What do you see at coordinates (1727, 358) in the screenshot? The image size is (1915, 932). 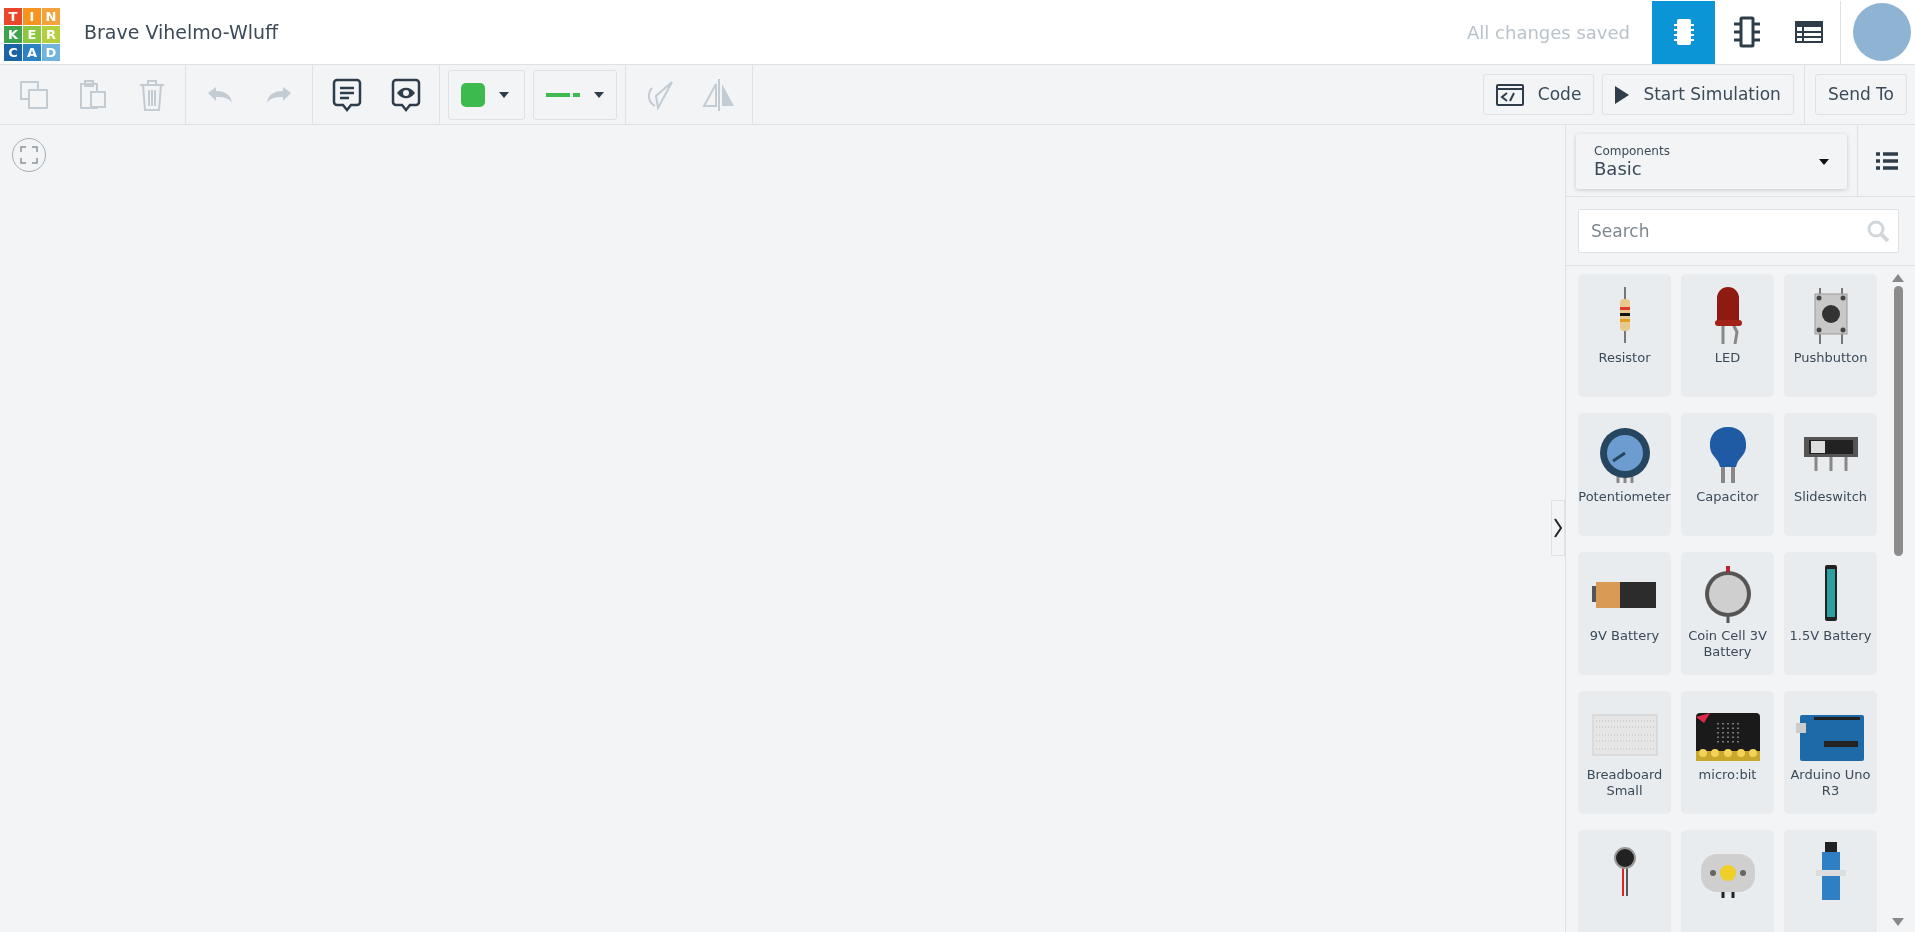 I see `component-label: LED` at bounding box center [1727, 358].